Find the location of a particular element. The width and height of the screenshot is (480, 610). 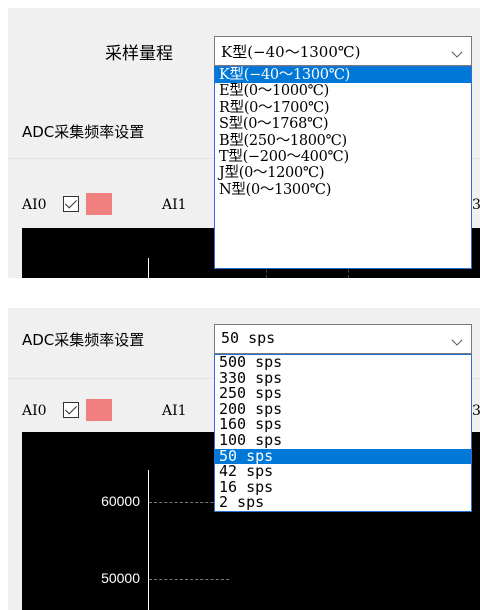

range-label: 采样量程 is located at coordinates (139, 54).